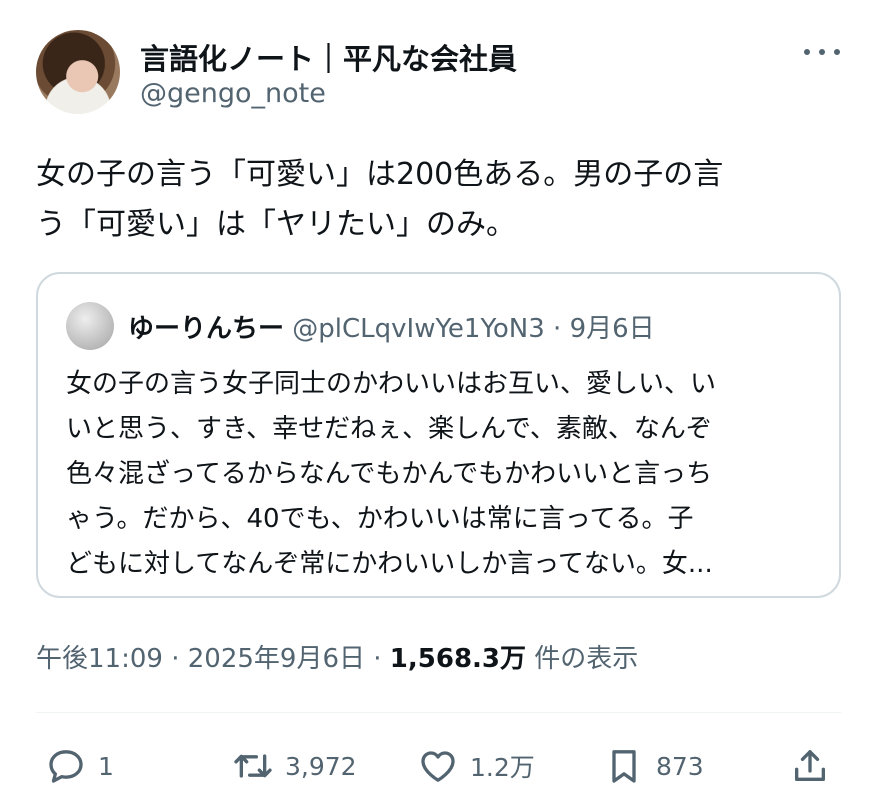 The width and height of the screenshot is (879, 800). What do you see at coordinates (380, 519) in the screenshot?
I see `quote-body-line: ゃう。だから、40でも、かわいいは常に言ってる。子` at bounding box center [380, 519].